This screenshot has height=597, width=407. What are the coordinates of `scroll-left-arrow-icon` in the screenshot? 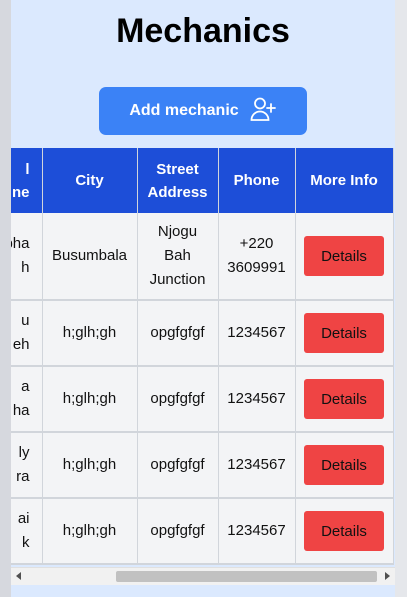 It's located at (18, 576).